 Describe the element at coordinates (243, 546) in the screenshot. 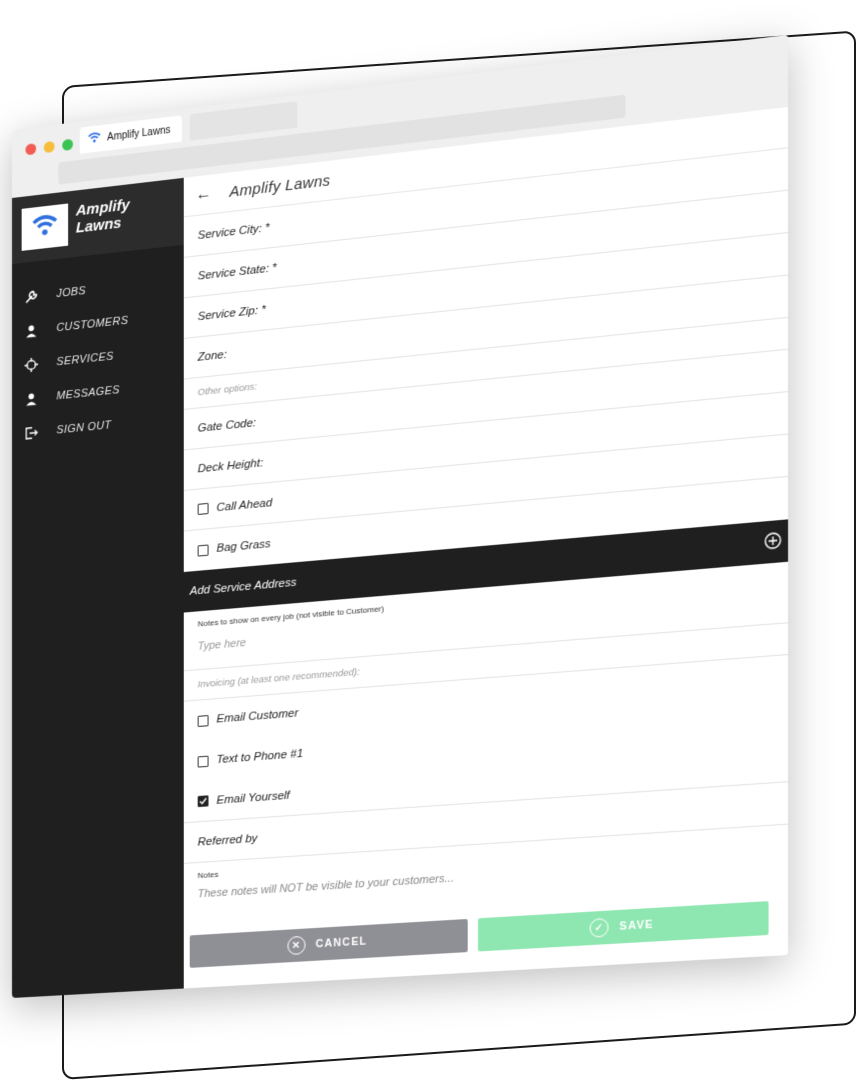

I see `checkbox-label: Bag Grass` at that location.